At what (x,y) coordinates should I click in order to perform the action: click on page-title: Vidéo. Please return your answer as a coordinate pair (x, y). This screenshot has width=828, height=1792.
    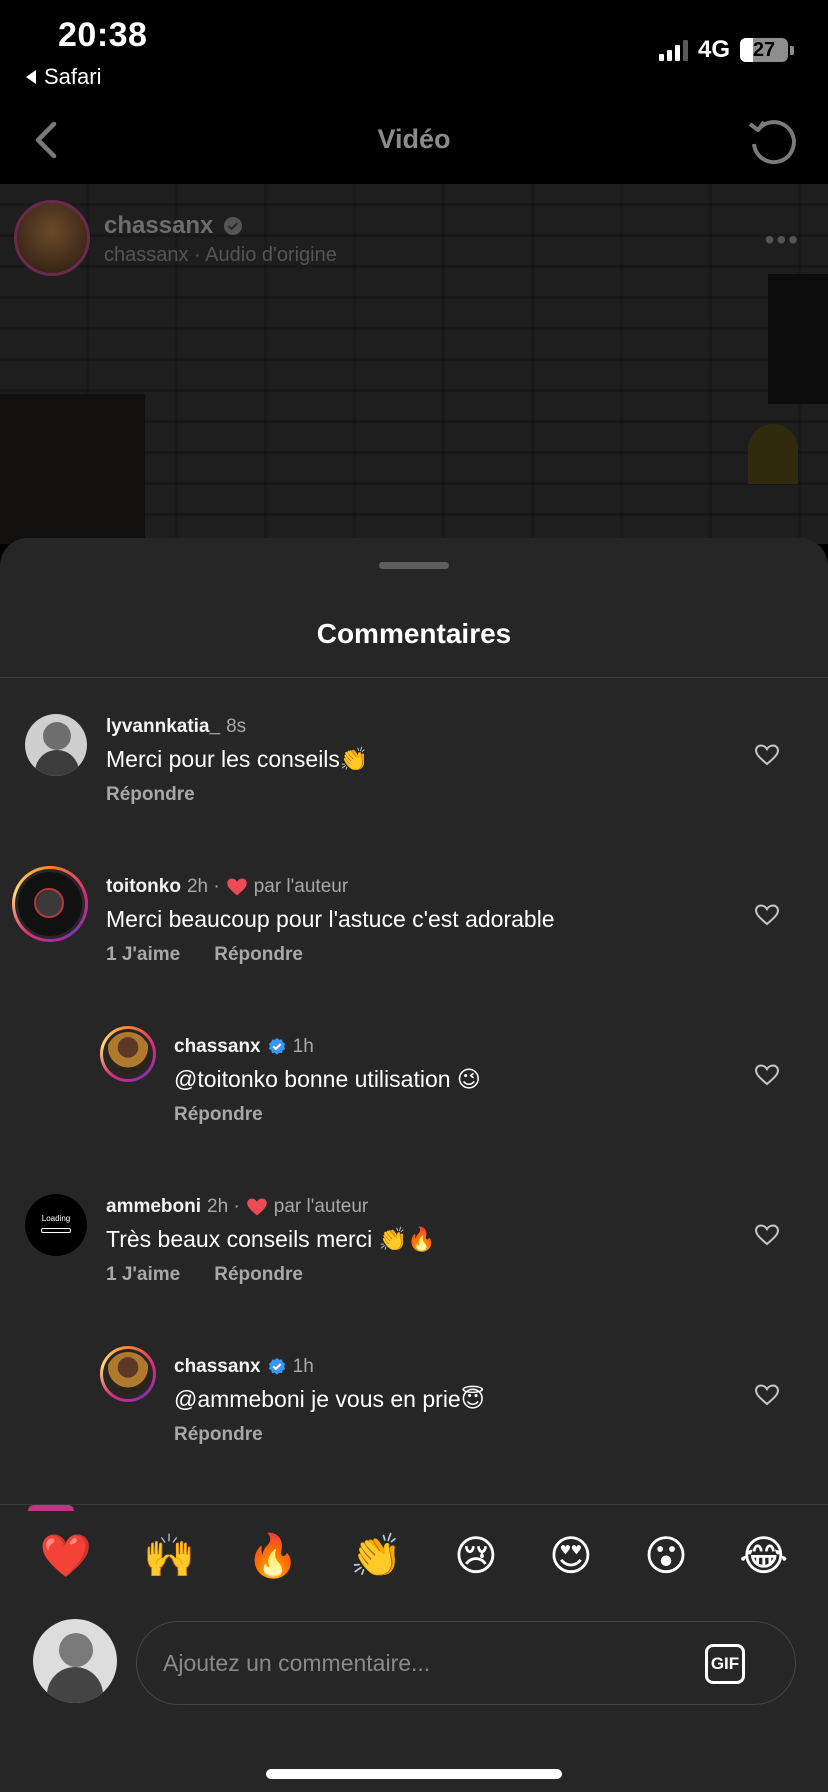
    Looking at the image, I should click on (414, 139).